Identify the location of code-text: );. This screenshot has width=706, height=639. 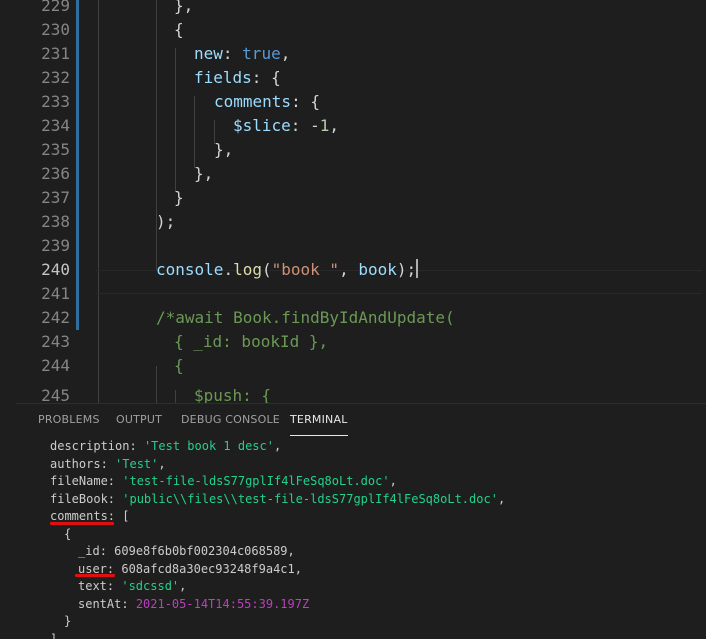
(166, 221).